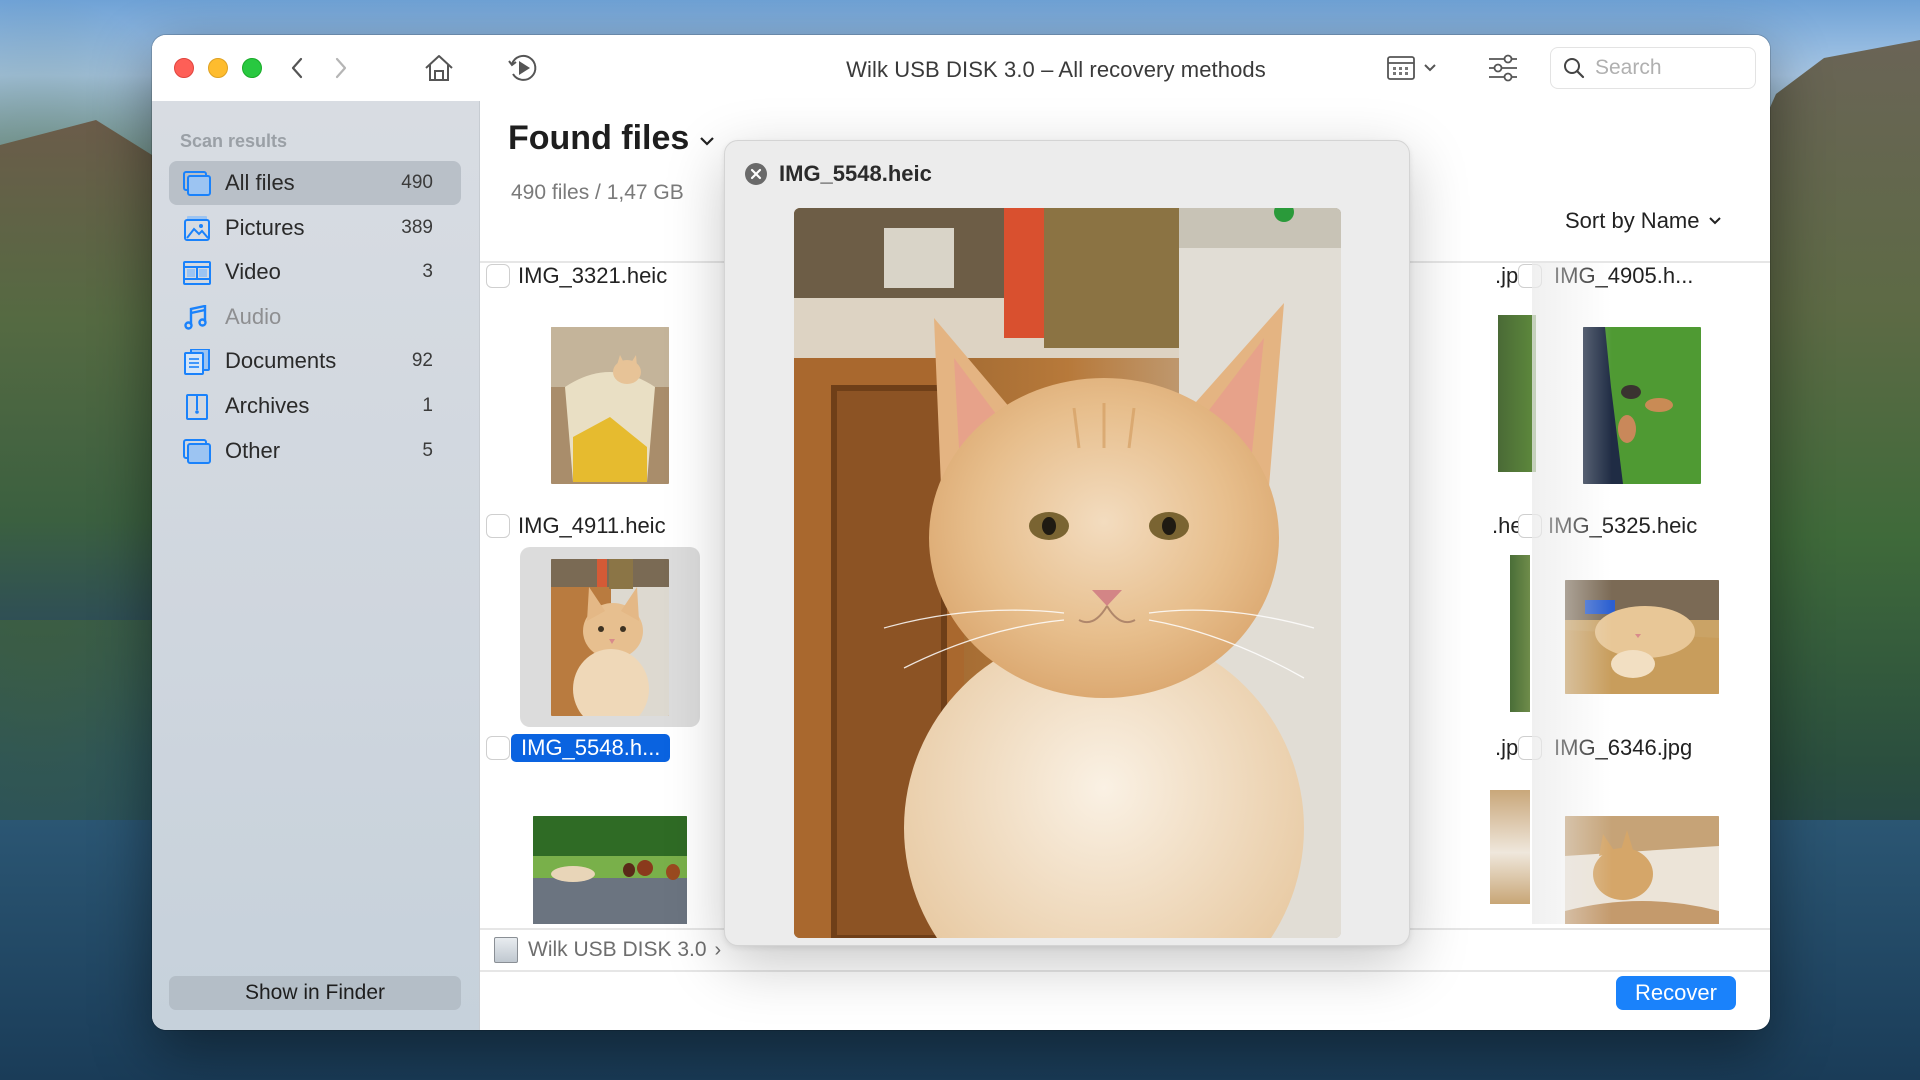  Describe the element at coordinates (427, 405) in the screenshot. I see `sidebar-item-count: 1` at that location.